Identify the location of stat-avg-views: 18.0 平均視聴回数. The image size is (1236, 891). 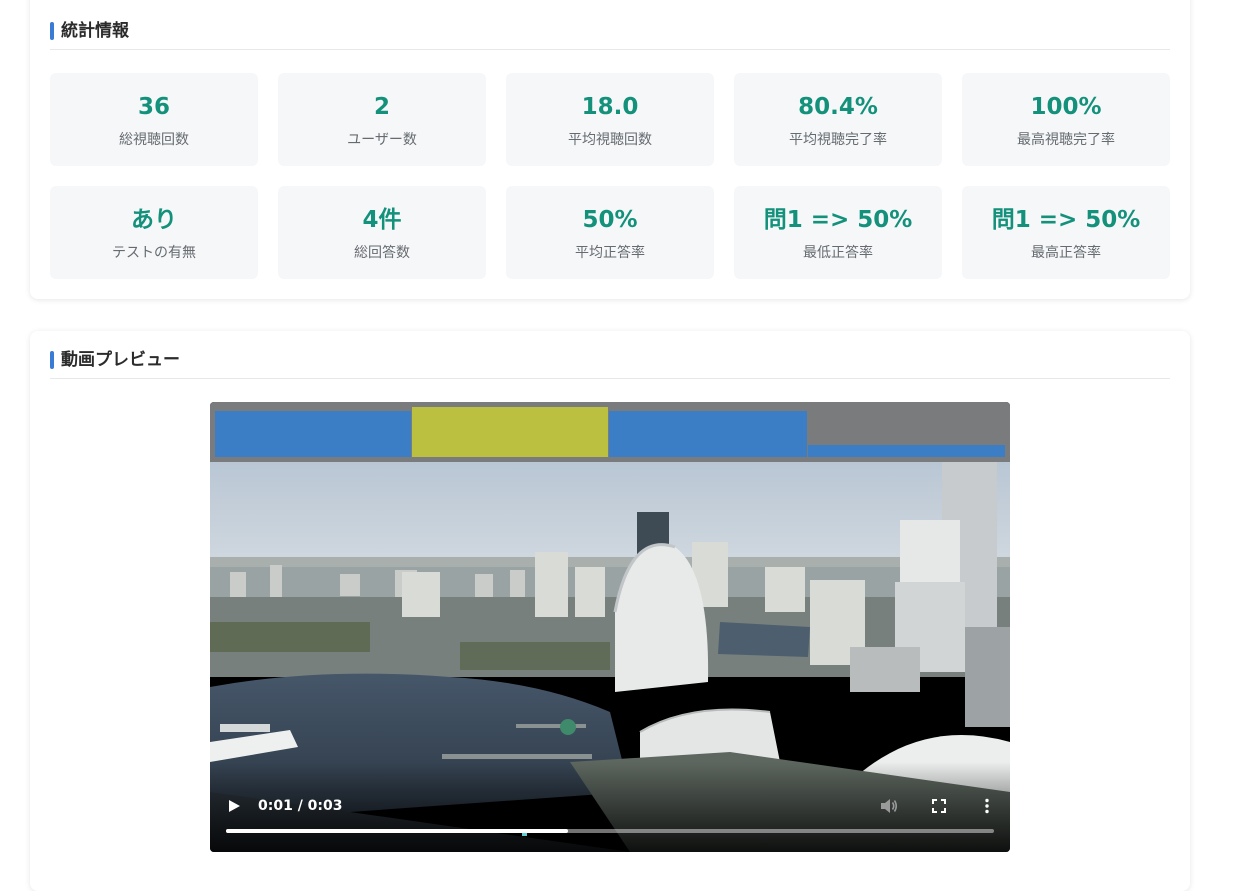
(610, 119).